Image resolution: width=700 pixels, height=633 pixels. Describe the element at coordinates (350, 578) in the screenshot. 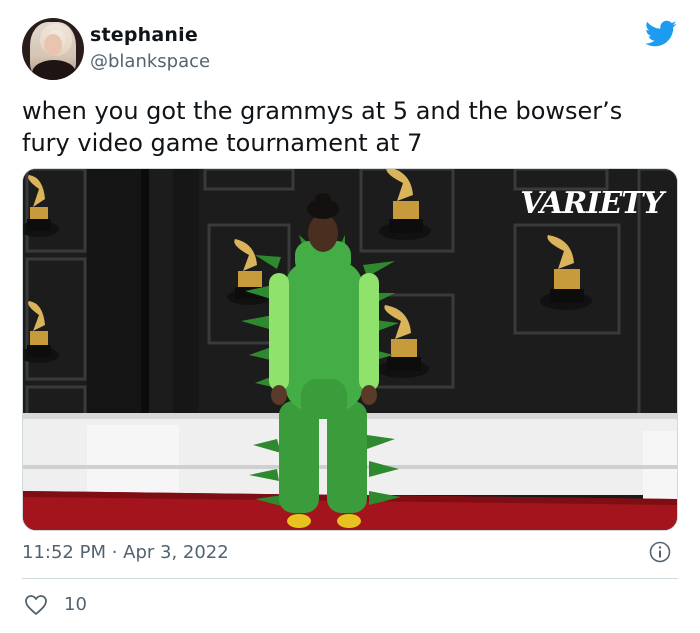

I see `divider` at that location.